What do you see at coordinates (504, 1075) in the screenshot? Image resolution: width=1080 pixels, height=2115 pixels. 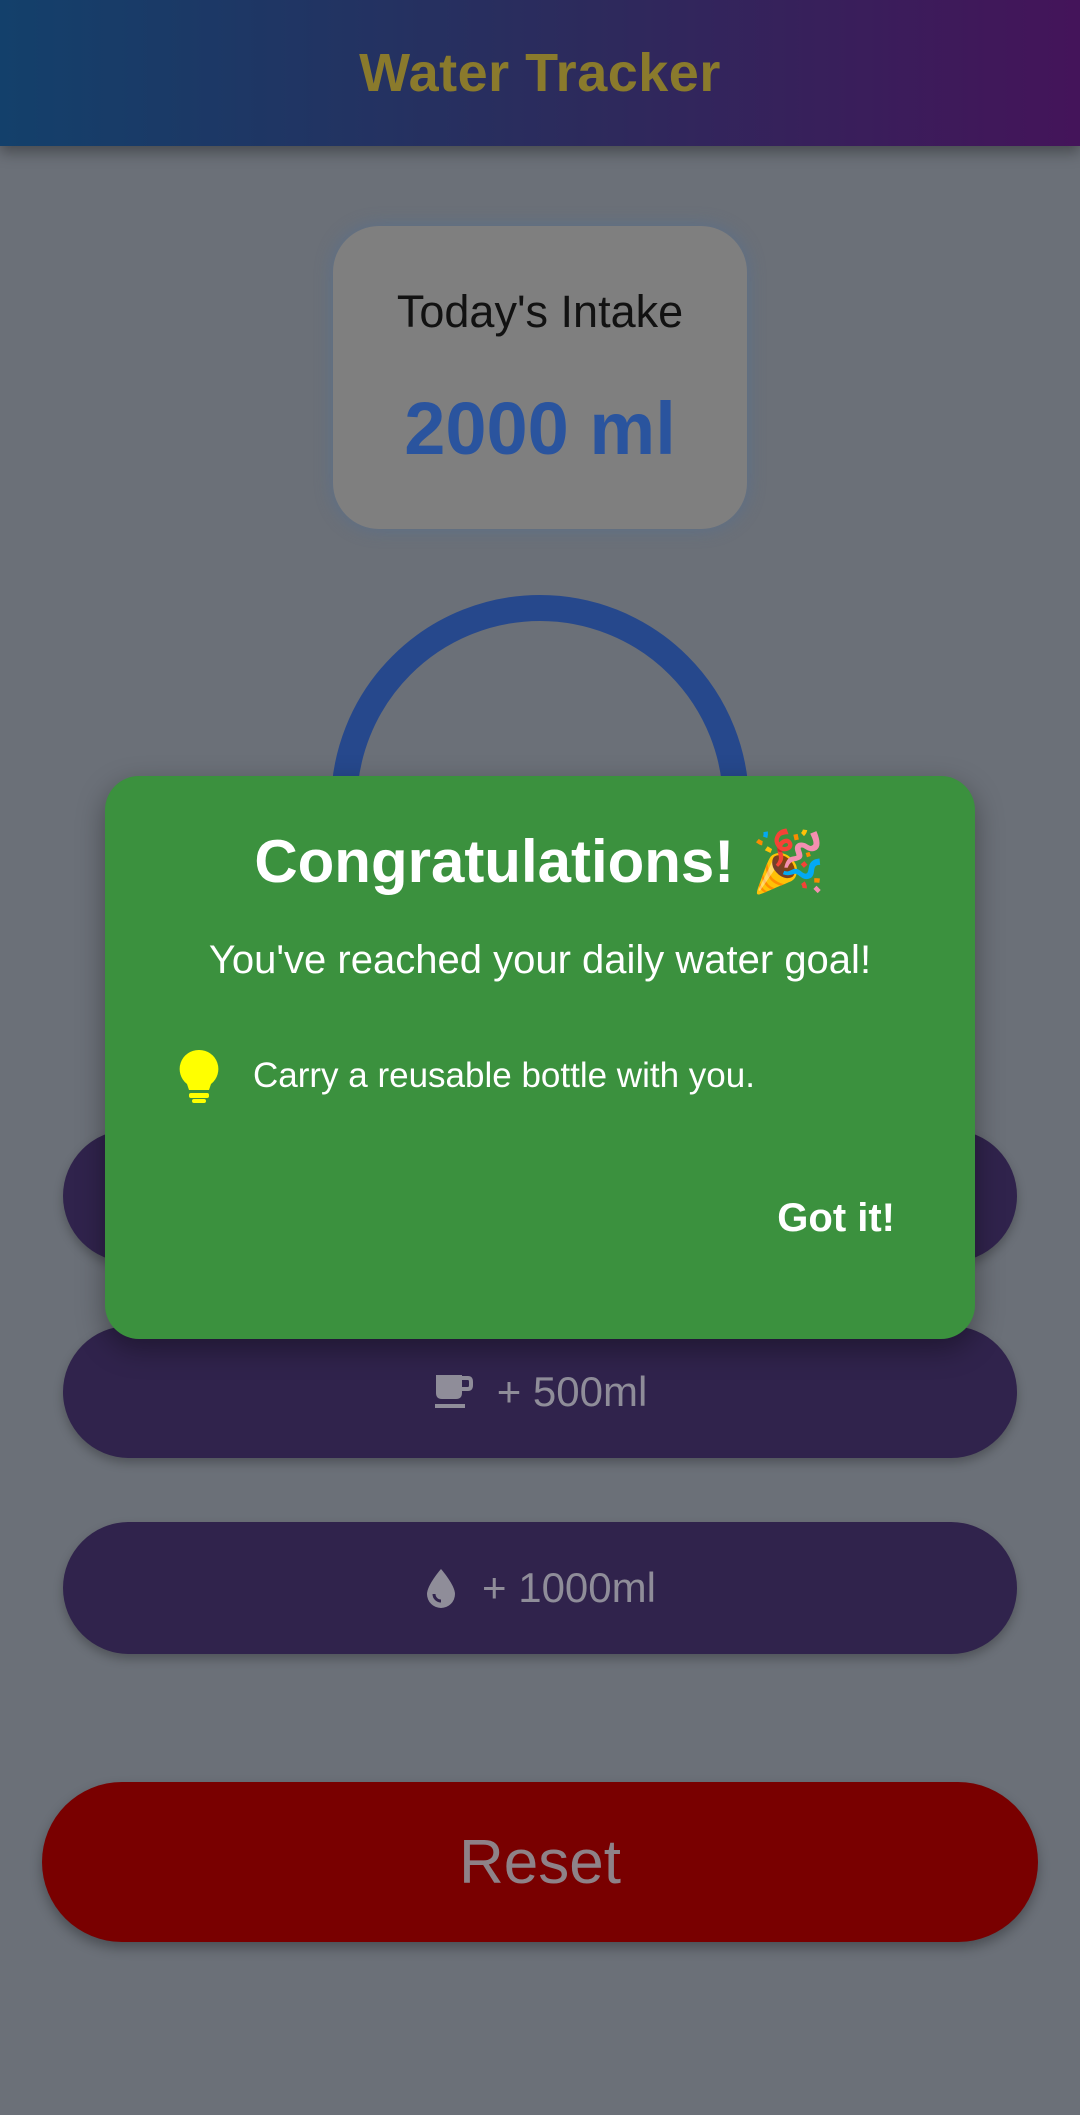 I see `tip-text: Carry a reusable bottle with you.` at bounding box center [504, 1075].